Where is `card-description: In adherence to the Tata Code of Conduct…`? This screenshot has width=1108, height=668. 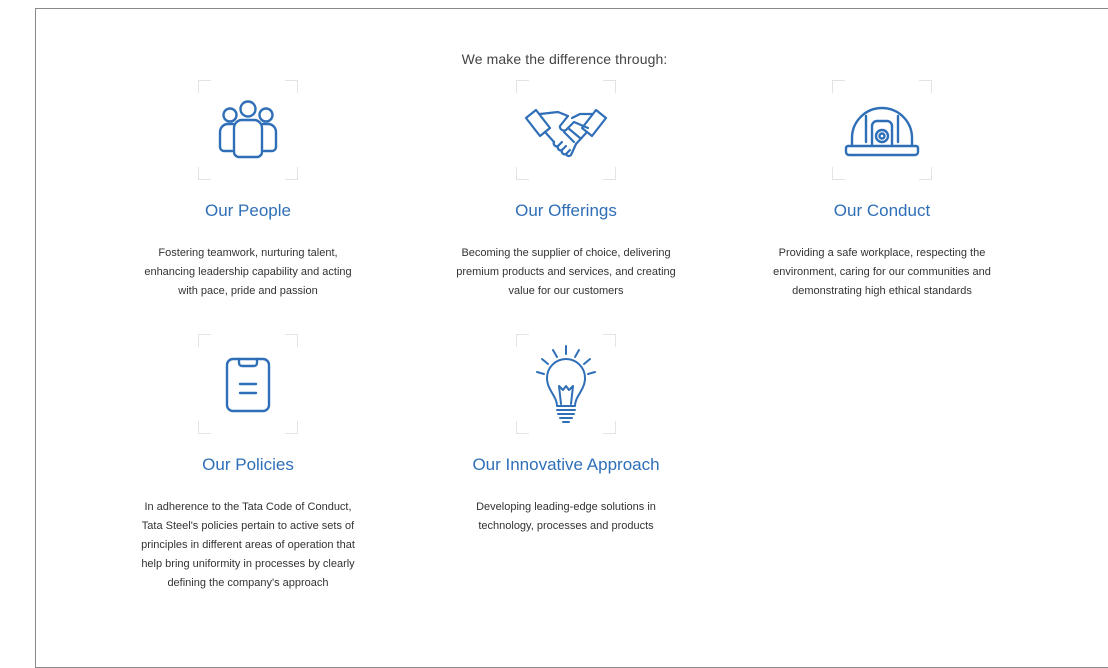
card-description: In adherence to the Tata Code of Conduct… is located at coordinates (248, 545).